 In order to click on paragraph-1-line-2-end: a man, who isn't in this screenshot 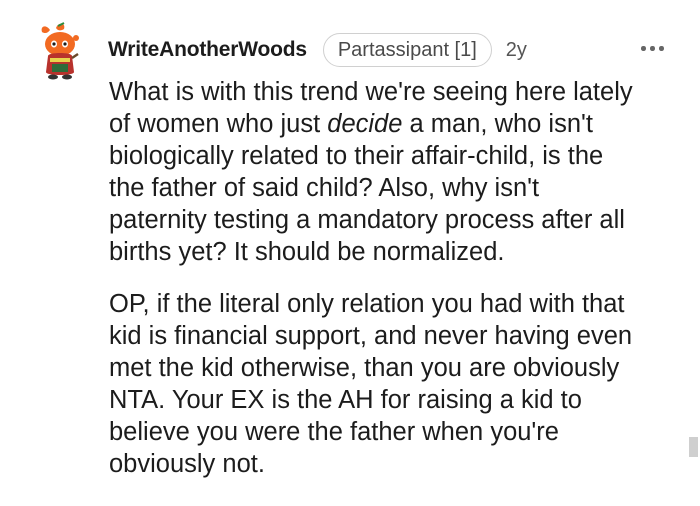, I will do `click(497, 124)`.